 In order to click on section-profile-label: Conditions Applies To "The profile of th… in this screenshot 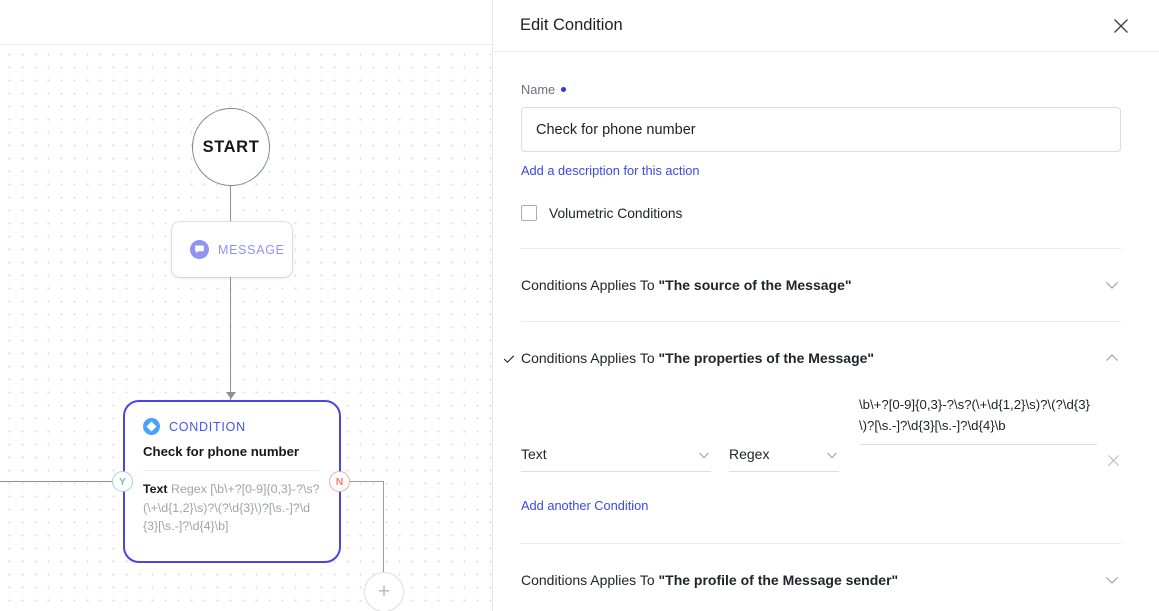, I will do `click(709, 580)`.